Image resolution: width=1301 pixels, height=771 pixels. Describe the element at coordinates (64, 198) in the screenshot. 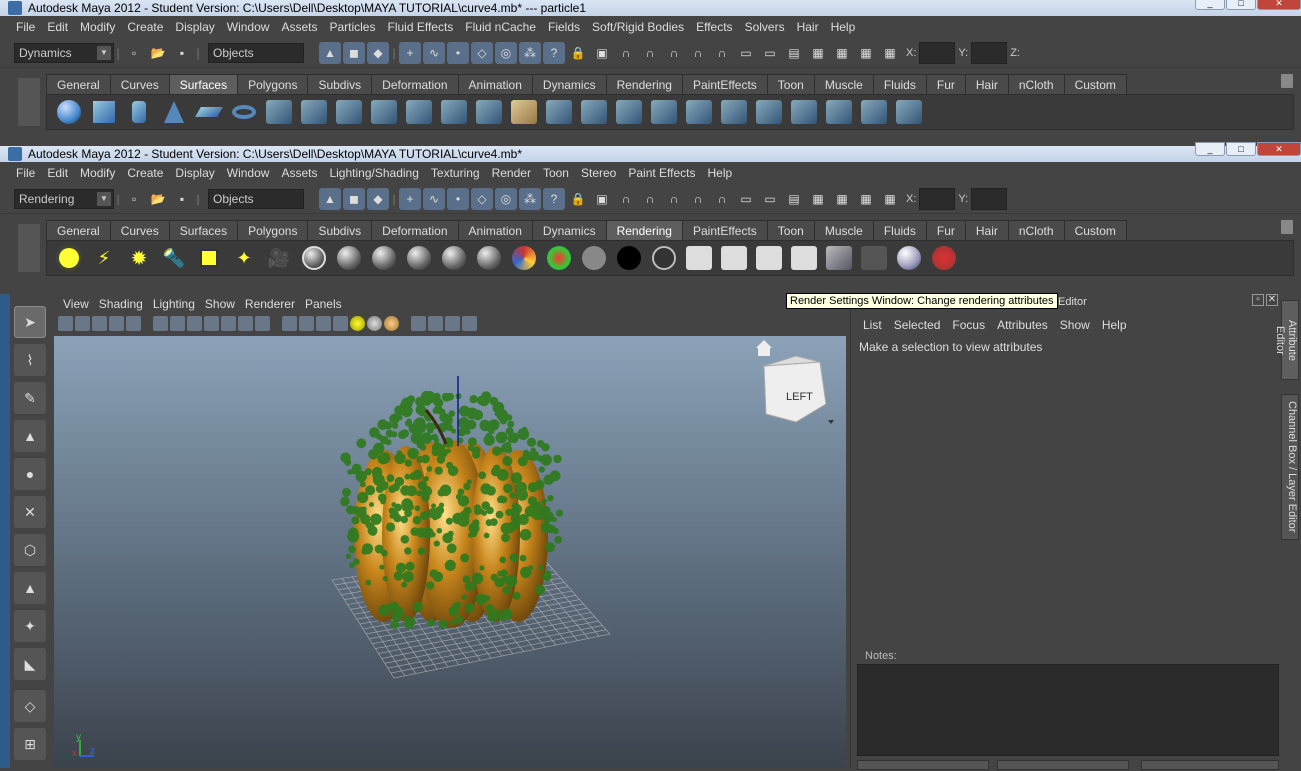

I see `mode-selector: Rendering ▼` at that location.